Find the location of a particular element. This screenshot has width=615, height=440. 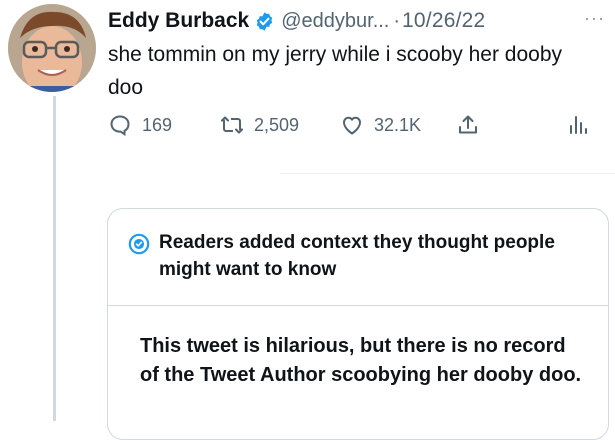

like-count: 32.1K is located at coordinates (398, 124).